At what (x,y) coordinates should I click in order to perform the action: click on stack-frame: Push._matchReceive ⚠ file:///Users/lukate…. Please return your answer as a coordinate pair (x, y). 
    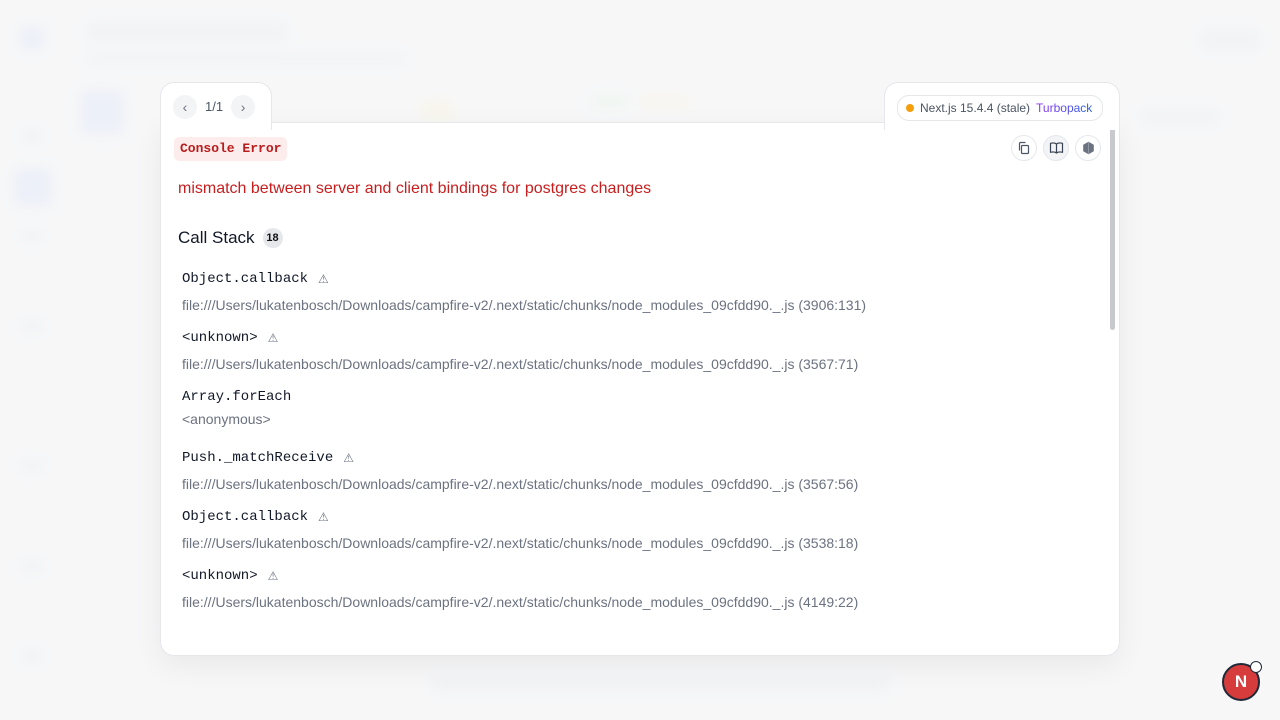
    Looking at the image, I should click on (638, 469).